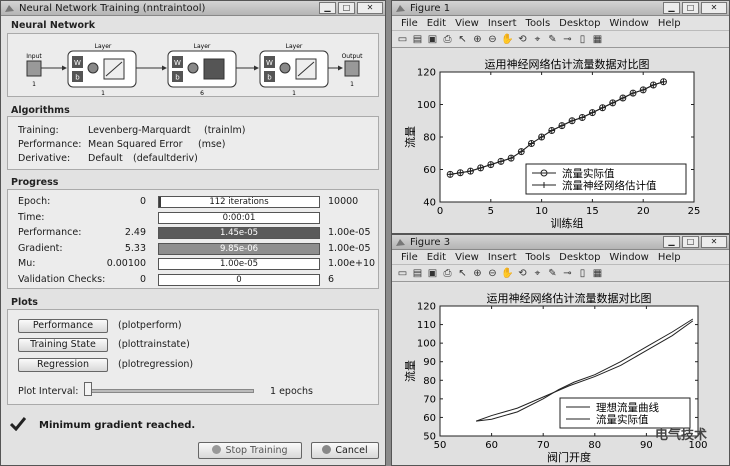 Image resolution: width=730 pixels, height=466 pixels. I want to click on figure1-titlebar: Figure 1 ▁ □ ✕, so click(560, 8).